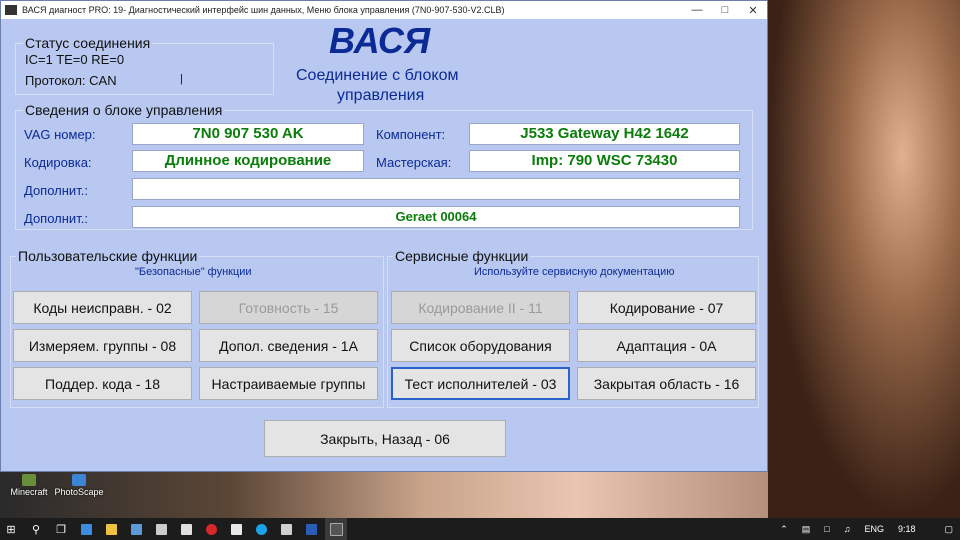 The height and width of the screenshot is (540, 960). I want to click on taskbar-app4, so click(286, 529).